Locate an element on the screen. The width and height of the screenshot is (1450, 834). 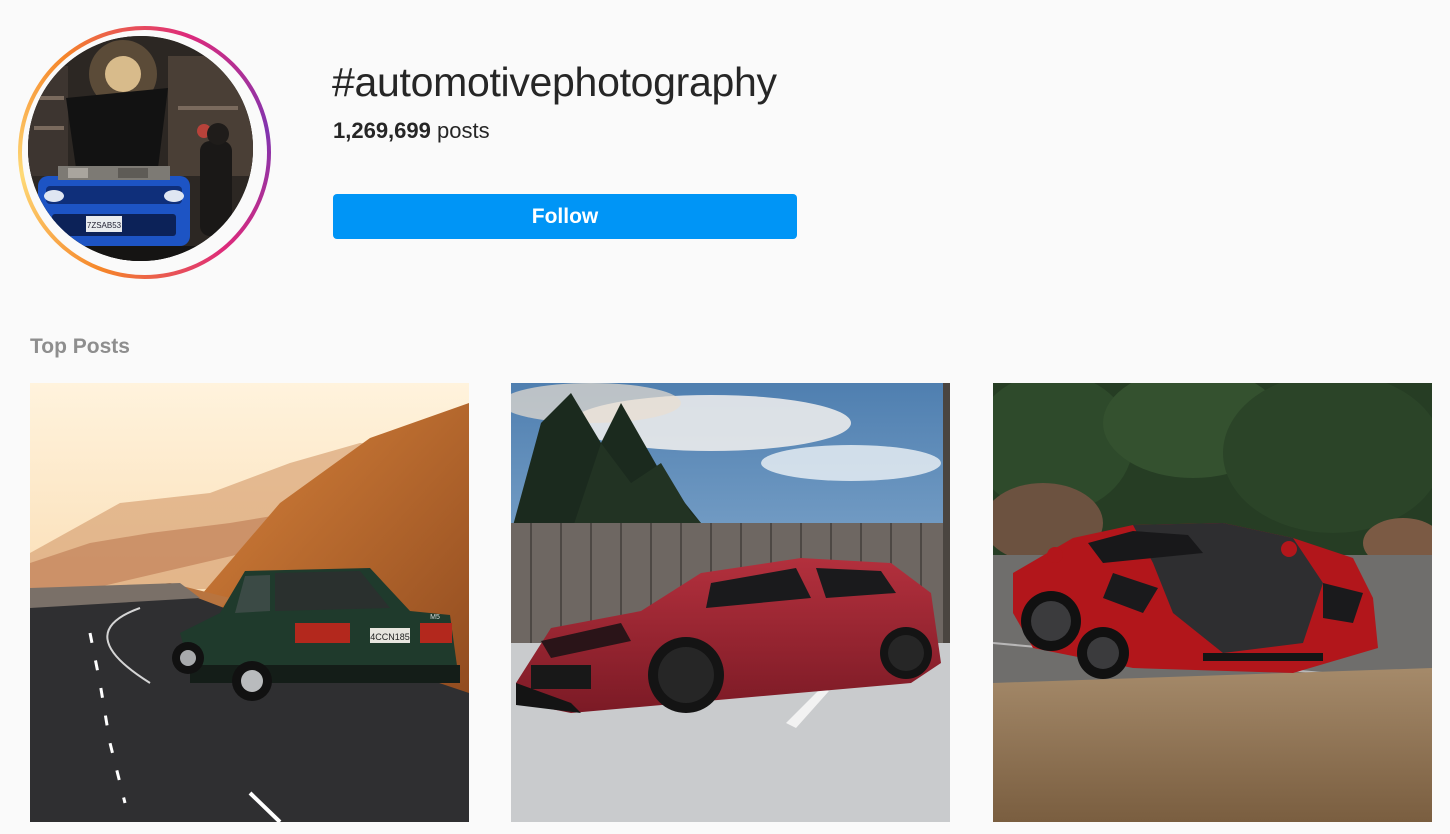
hashtag-title: #automotivephotography is located at coordinates (554, 82).